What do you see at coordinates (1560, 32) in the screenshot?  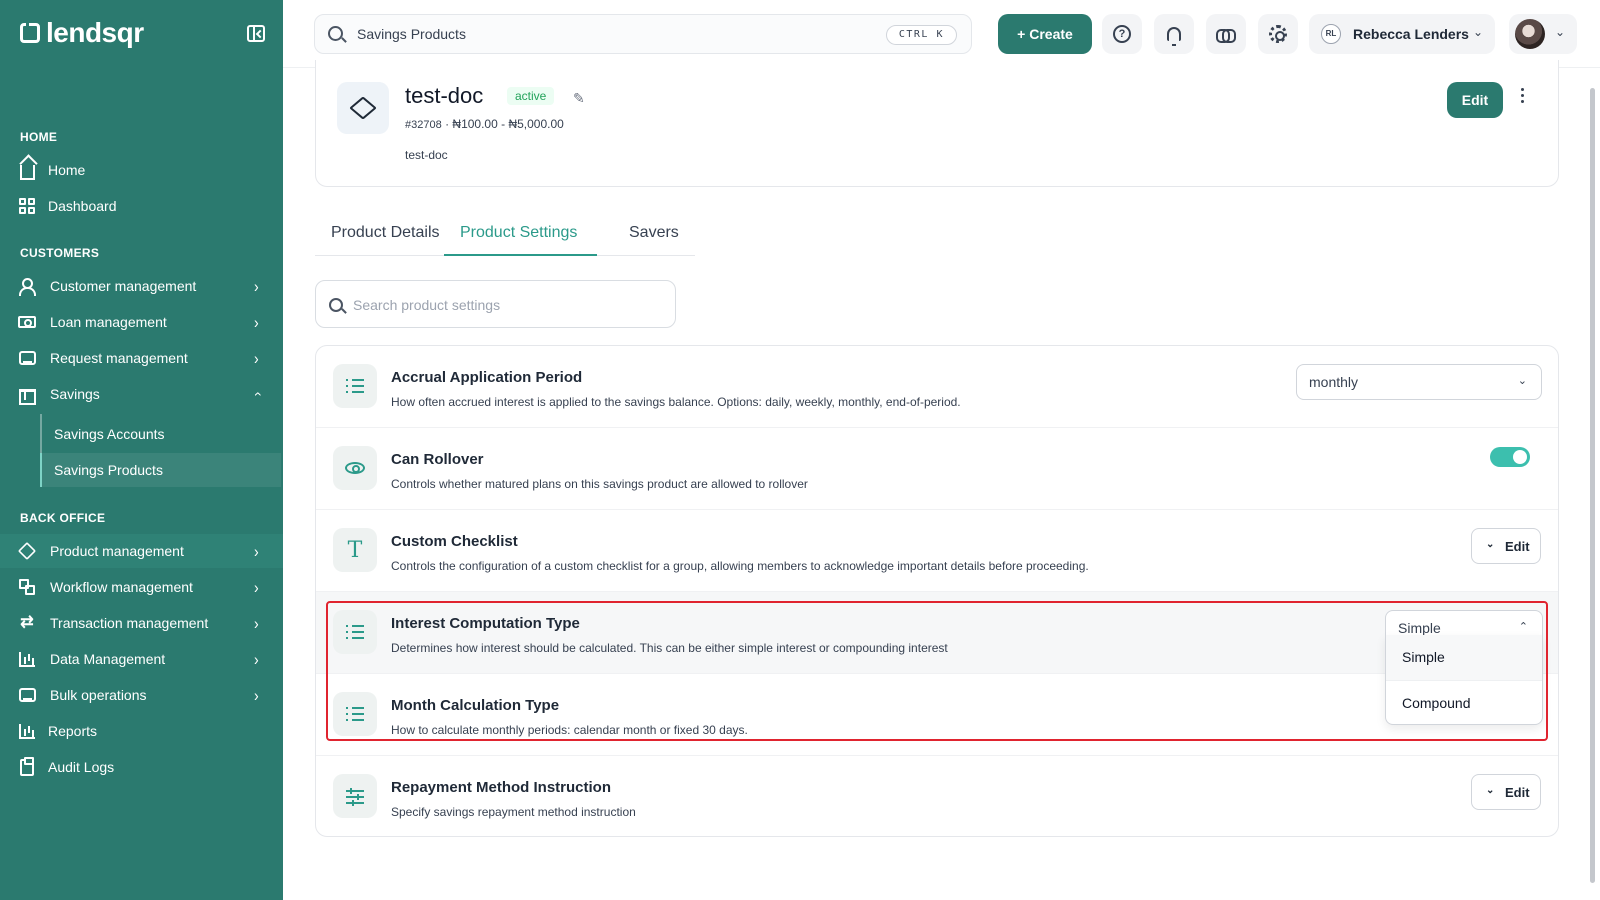 I see `chevron-down-icon: ⌄` at bounding box center [1560, 32].